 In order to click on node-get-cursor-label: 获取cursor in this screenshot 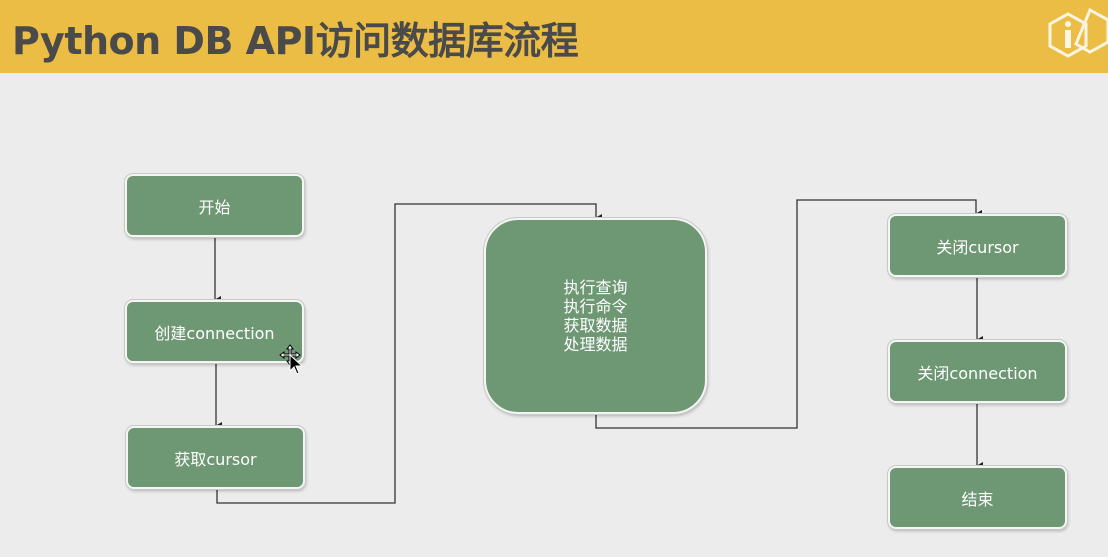, I will do `click(215, 459)`.